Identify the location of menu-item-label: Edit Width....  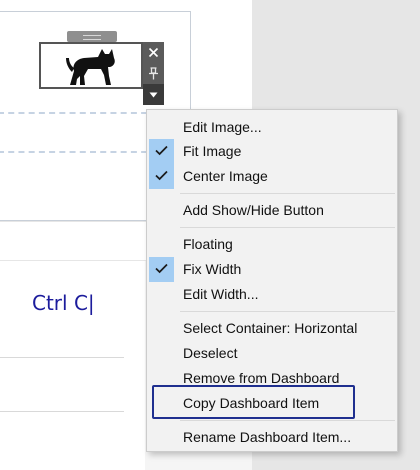
(221, 294).